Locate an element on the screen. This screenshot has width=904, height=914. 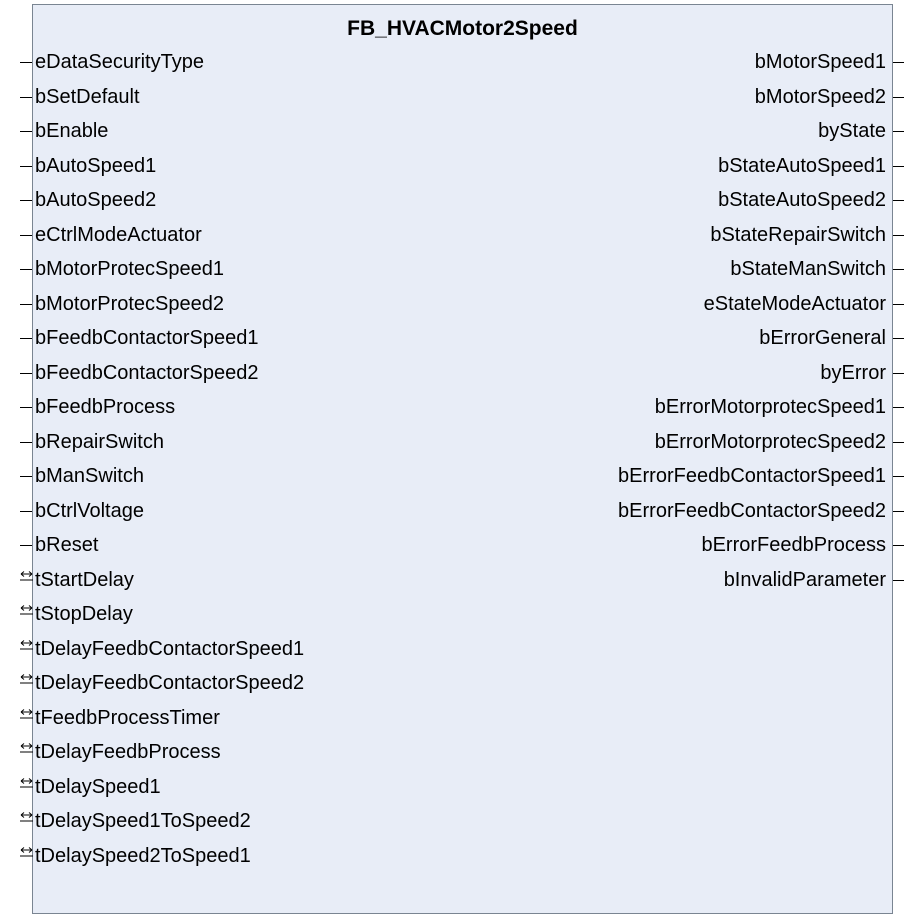
output-pin-label: bMotorSpeed2 is located at coordinates (820, 96).